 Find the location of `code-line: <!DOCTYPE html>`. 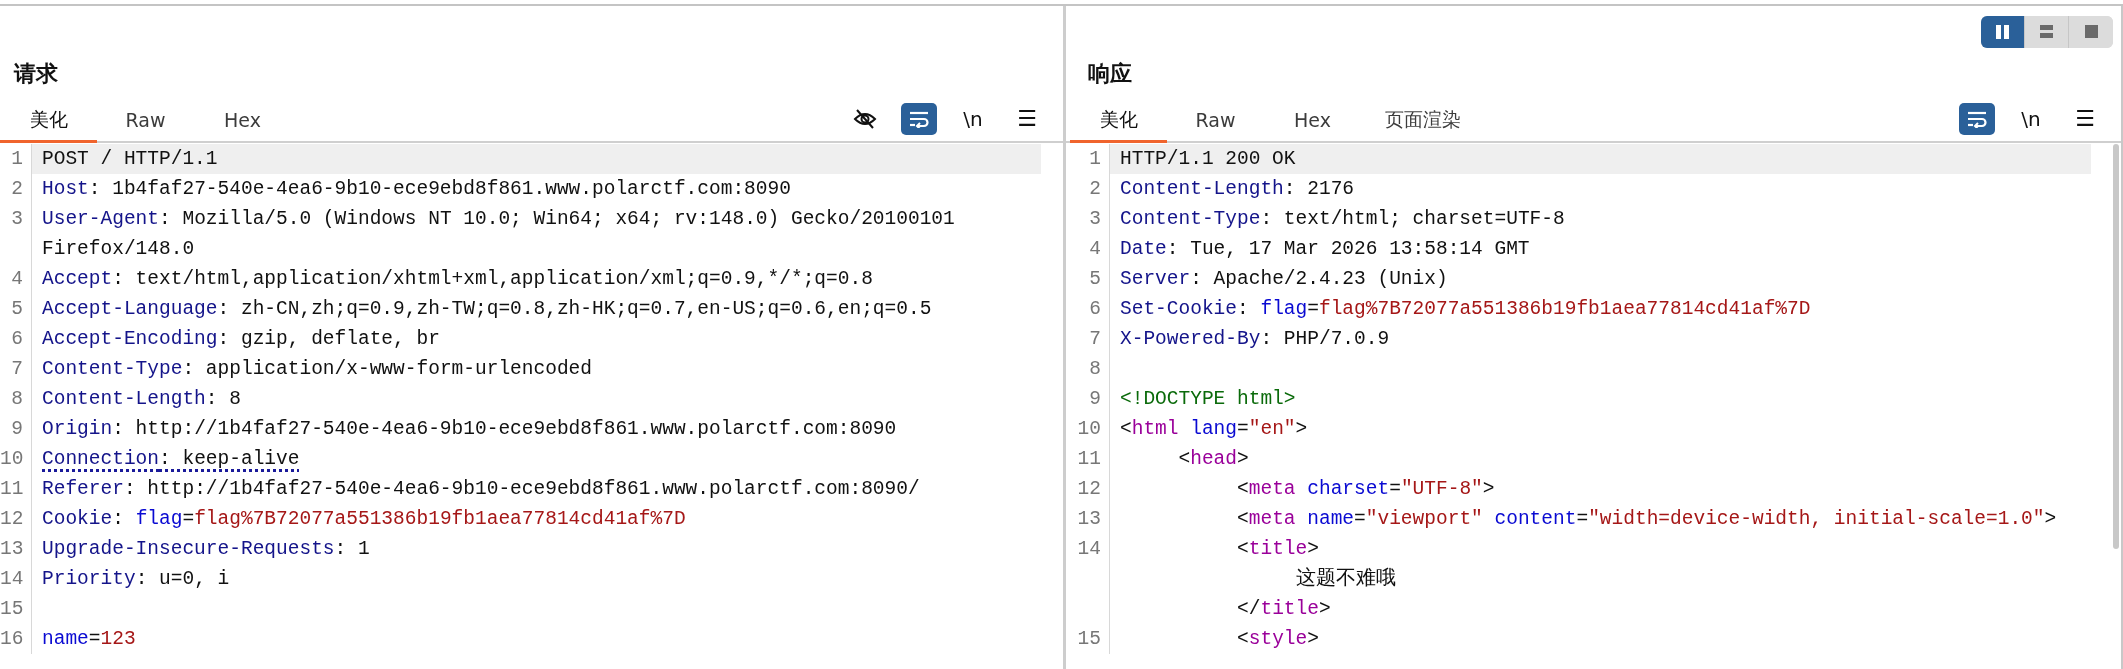

code-line: <!DOCTYPE html> is located at coordinates (1208, 399).